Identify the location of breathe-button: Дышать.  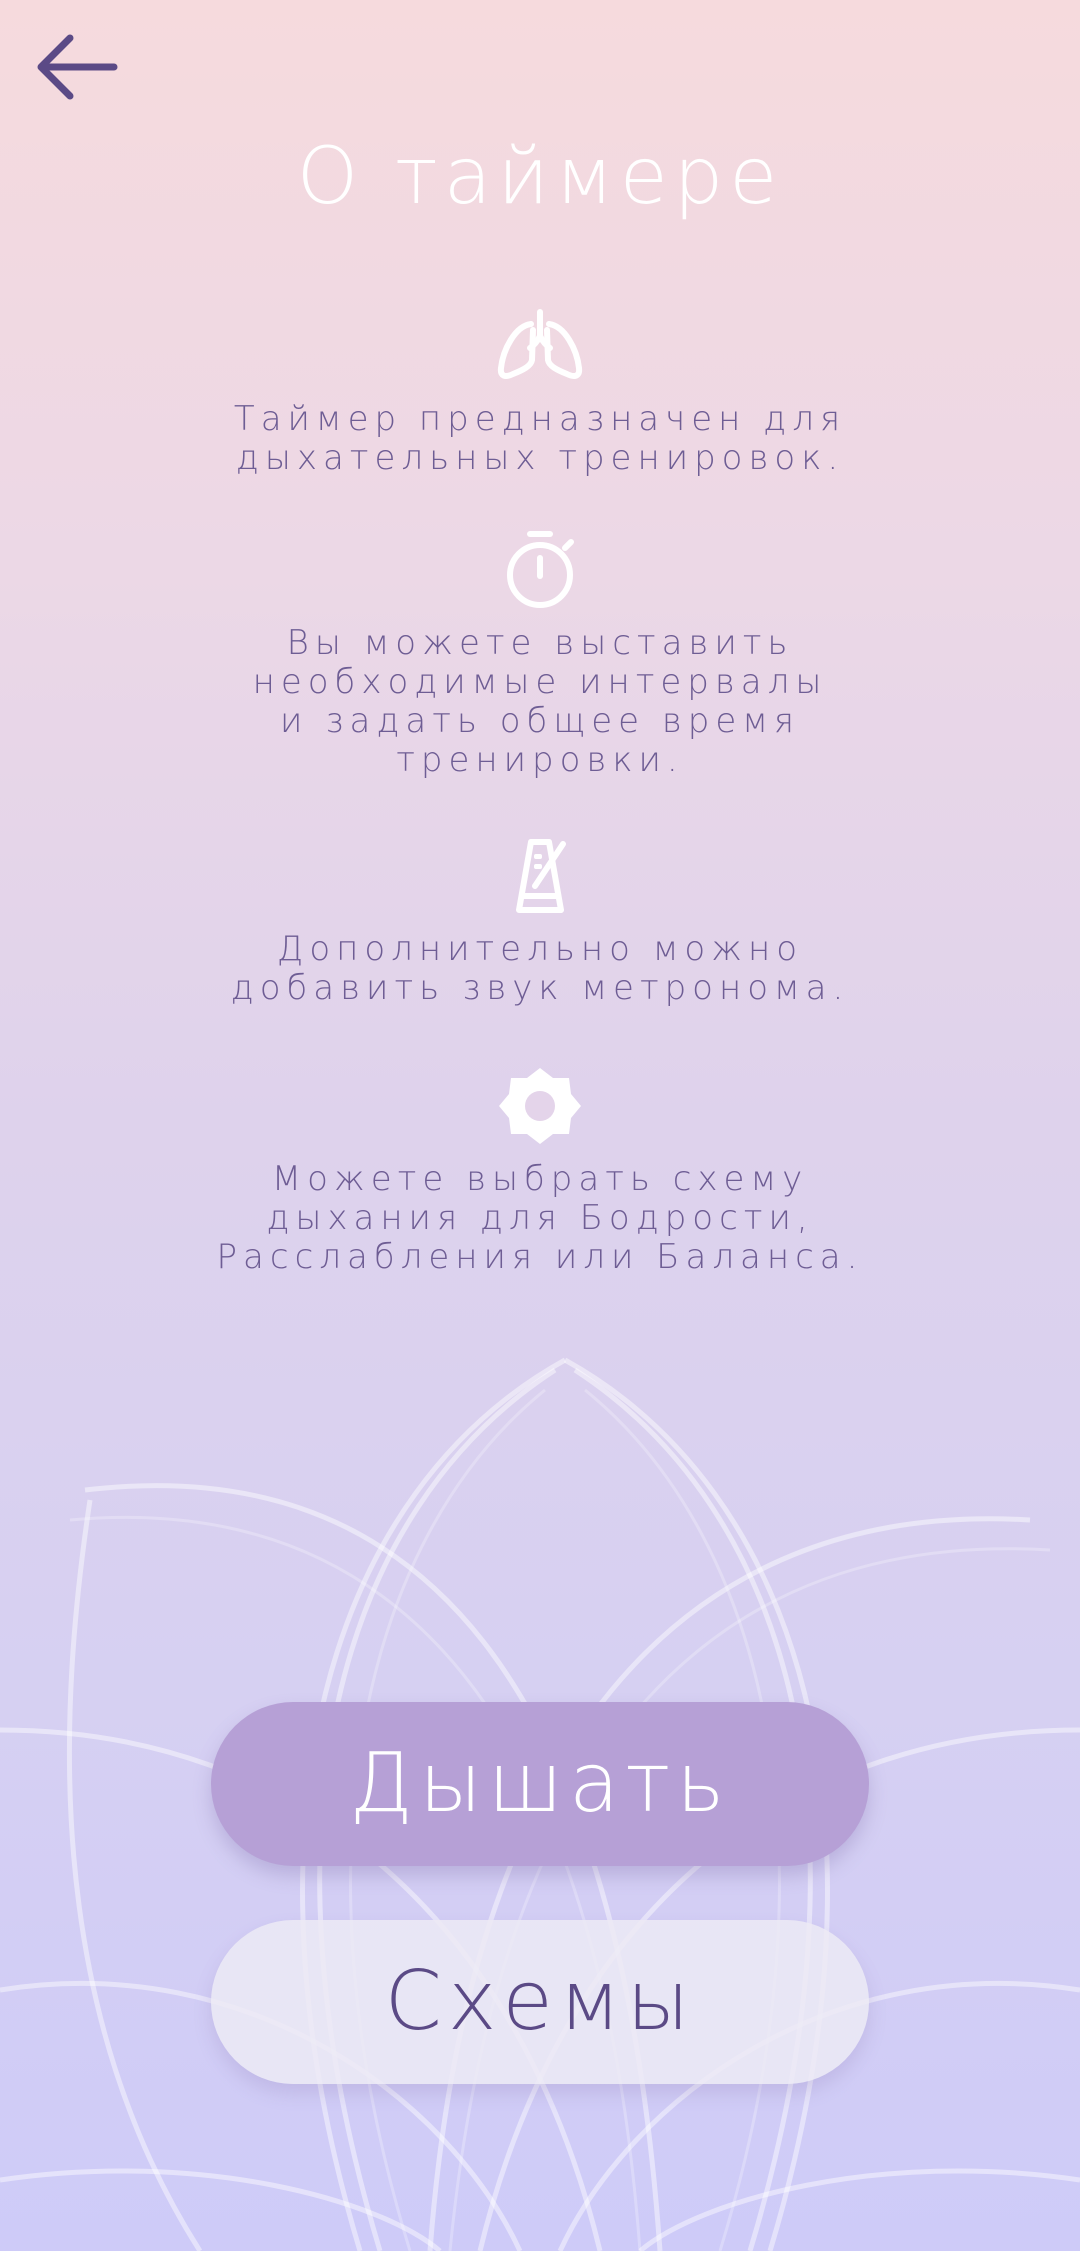
(540, 1784).